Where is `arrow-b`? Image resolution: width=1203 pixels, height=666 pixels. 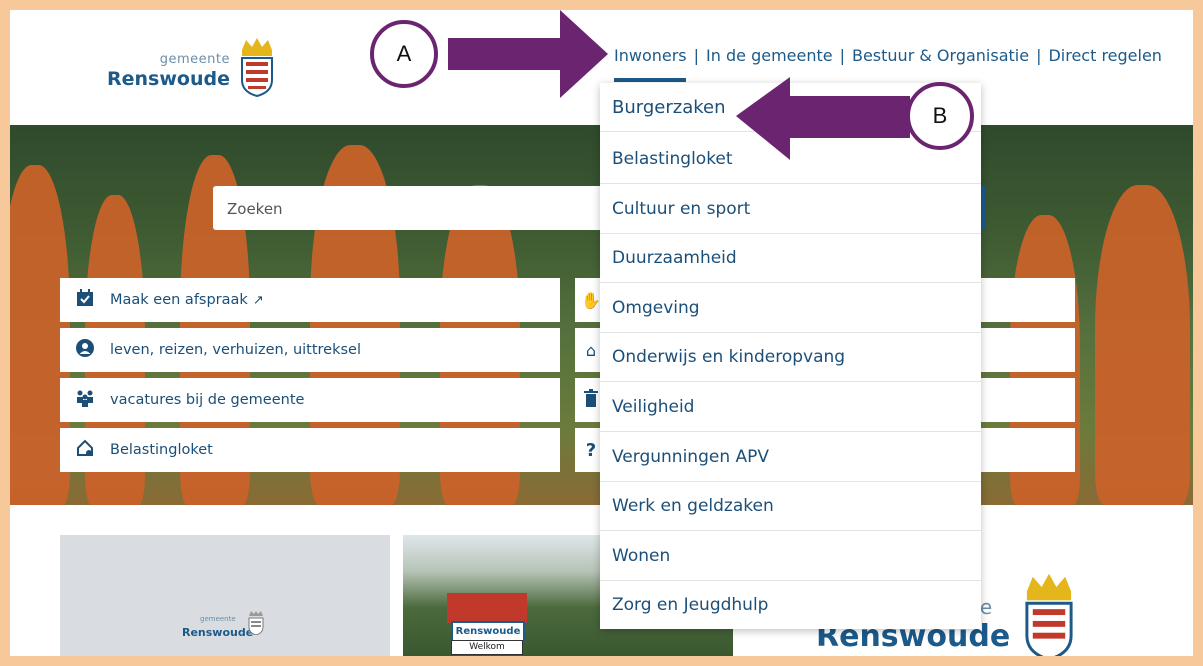 arrow-b is located at coordinates (823, 118).